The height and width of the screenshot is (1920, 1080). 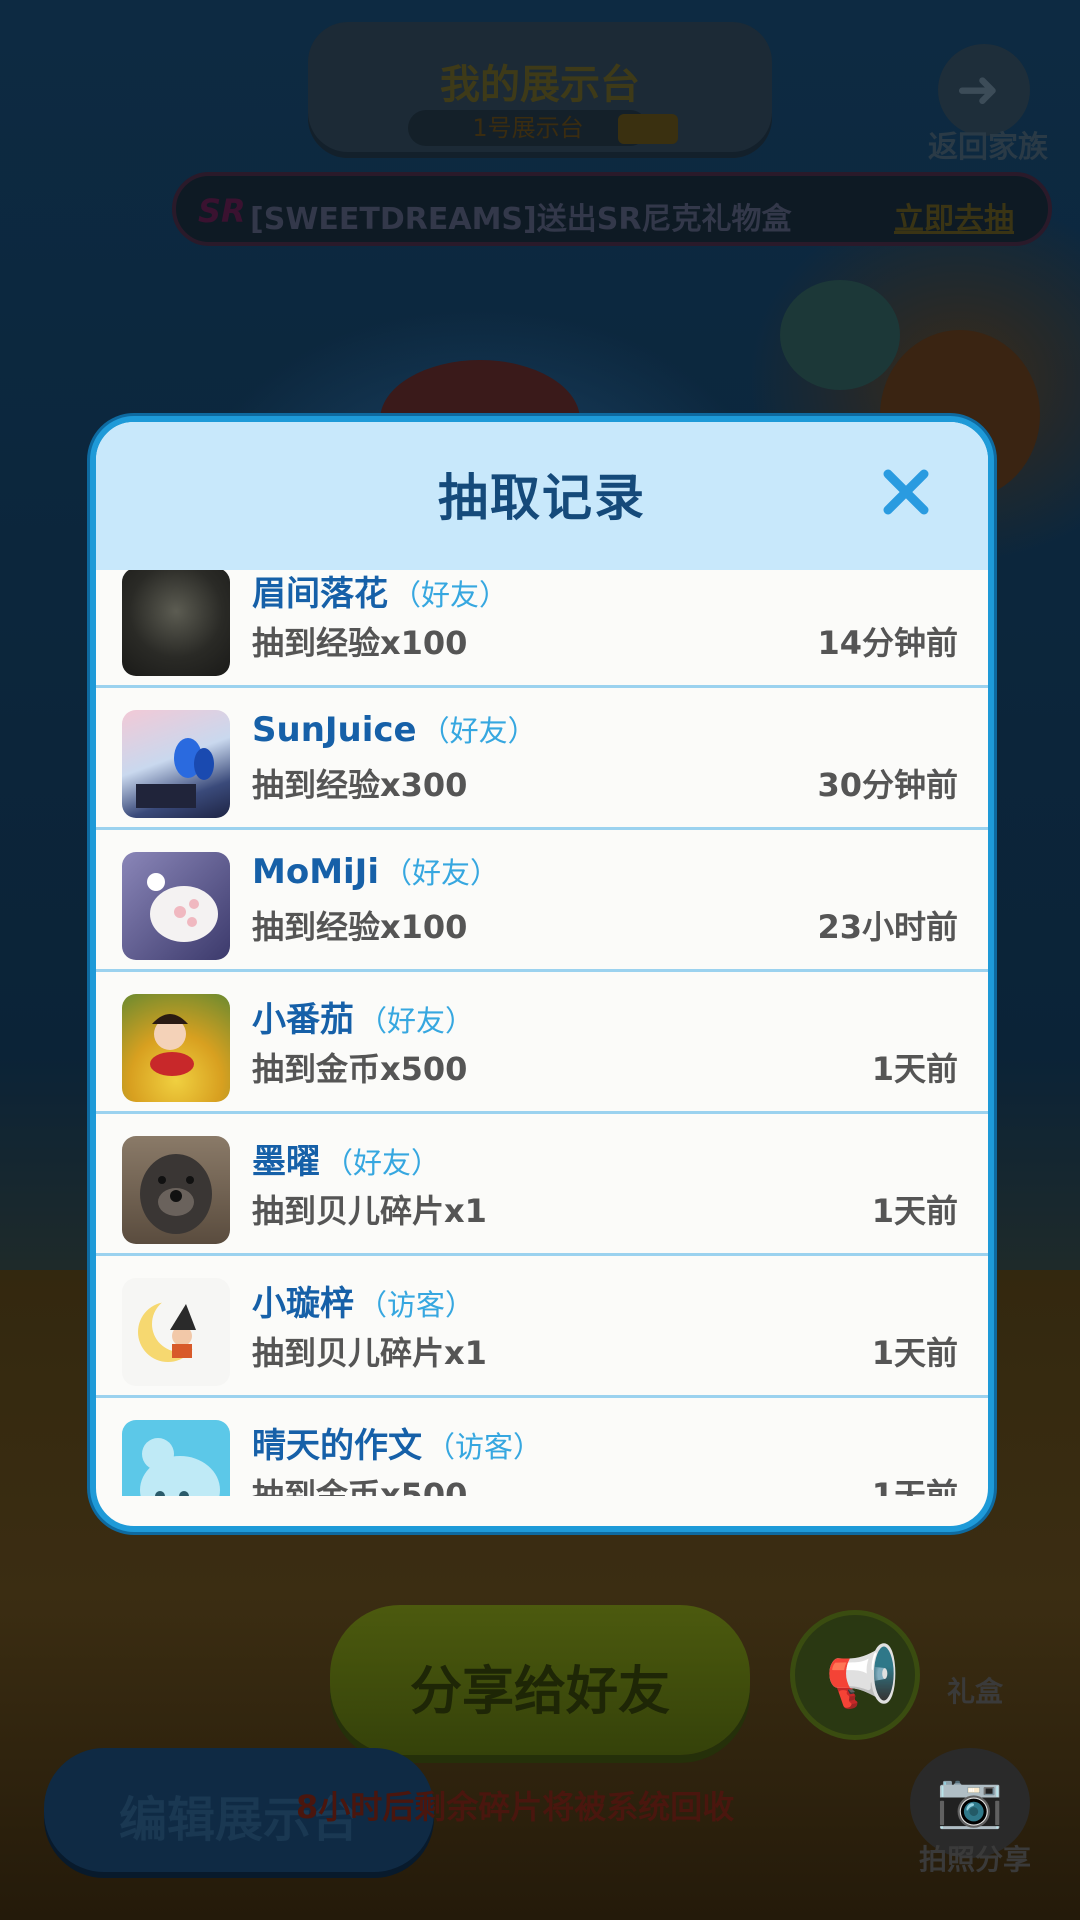 I want to click on user-name: 眉间落花, so click(x=320, y=594).